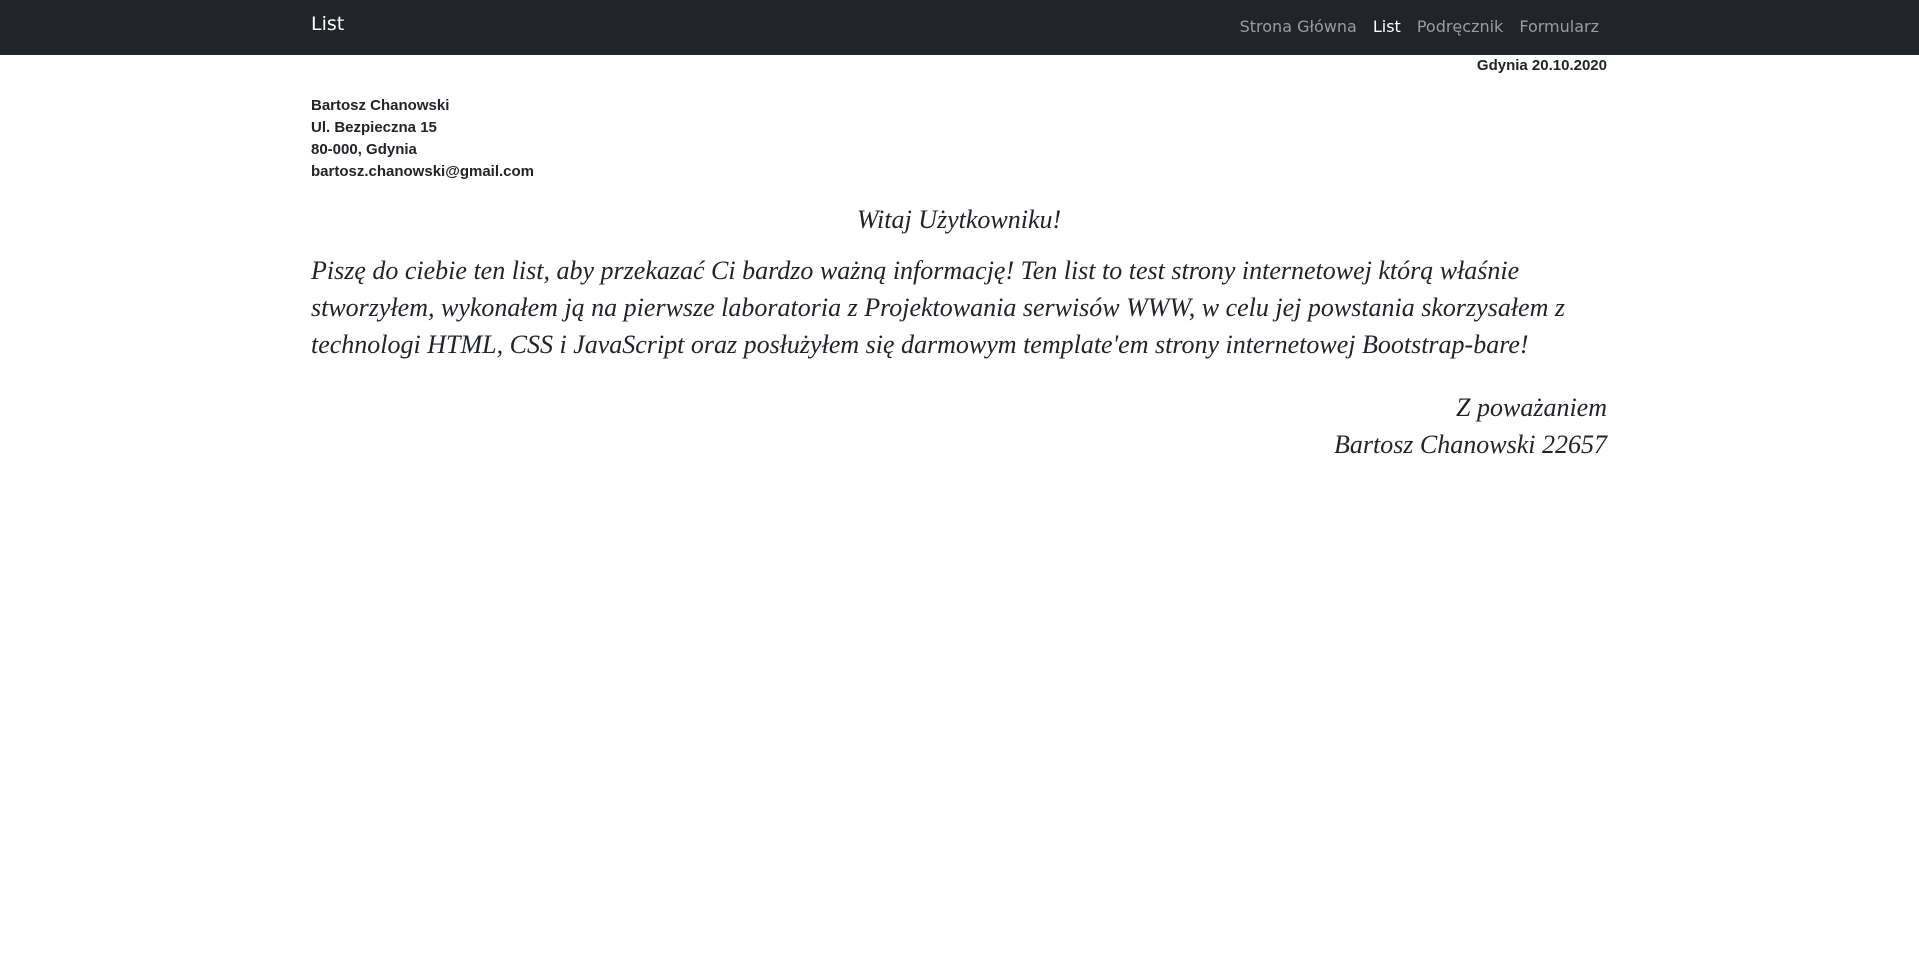  Describe the element at coordinates (364, 149) in the screenshot. I see `sender-city: 80-000, Gdynia` at that location.